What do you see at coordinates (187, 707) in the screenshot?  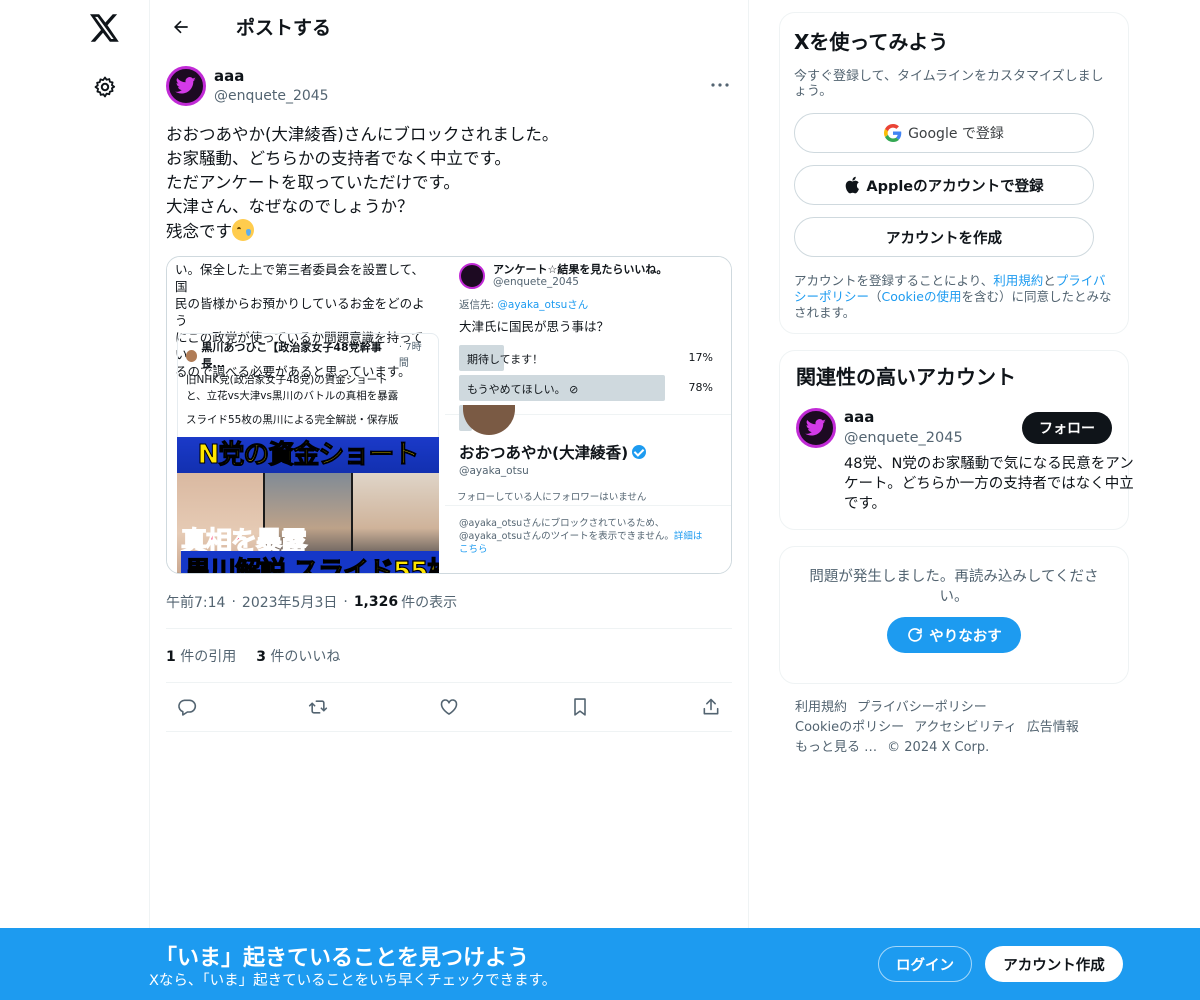 I see `reply-icon` at bounding box center [187, 707].